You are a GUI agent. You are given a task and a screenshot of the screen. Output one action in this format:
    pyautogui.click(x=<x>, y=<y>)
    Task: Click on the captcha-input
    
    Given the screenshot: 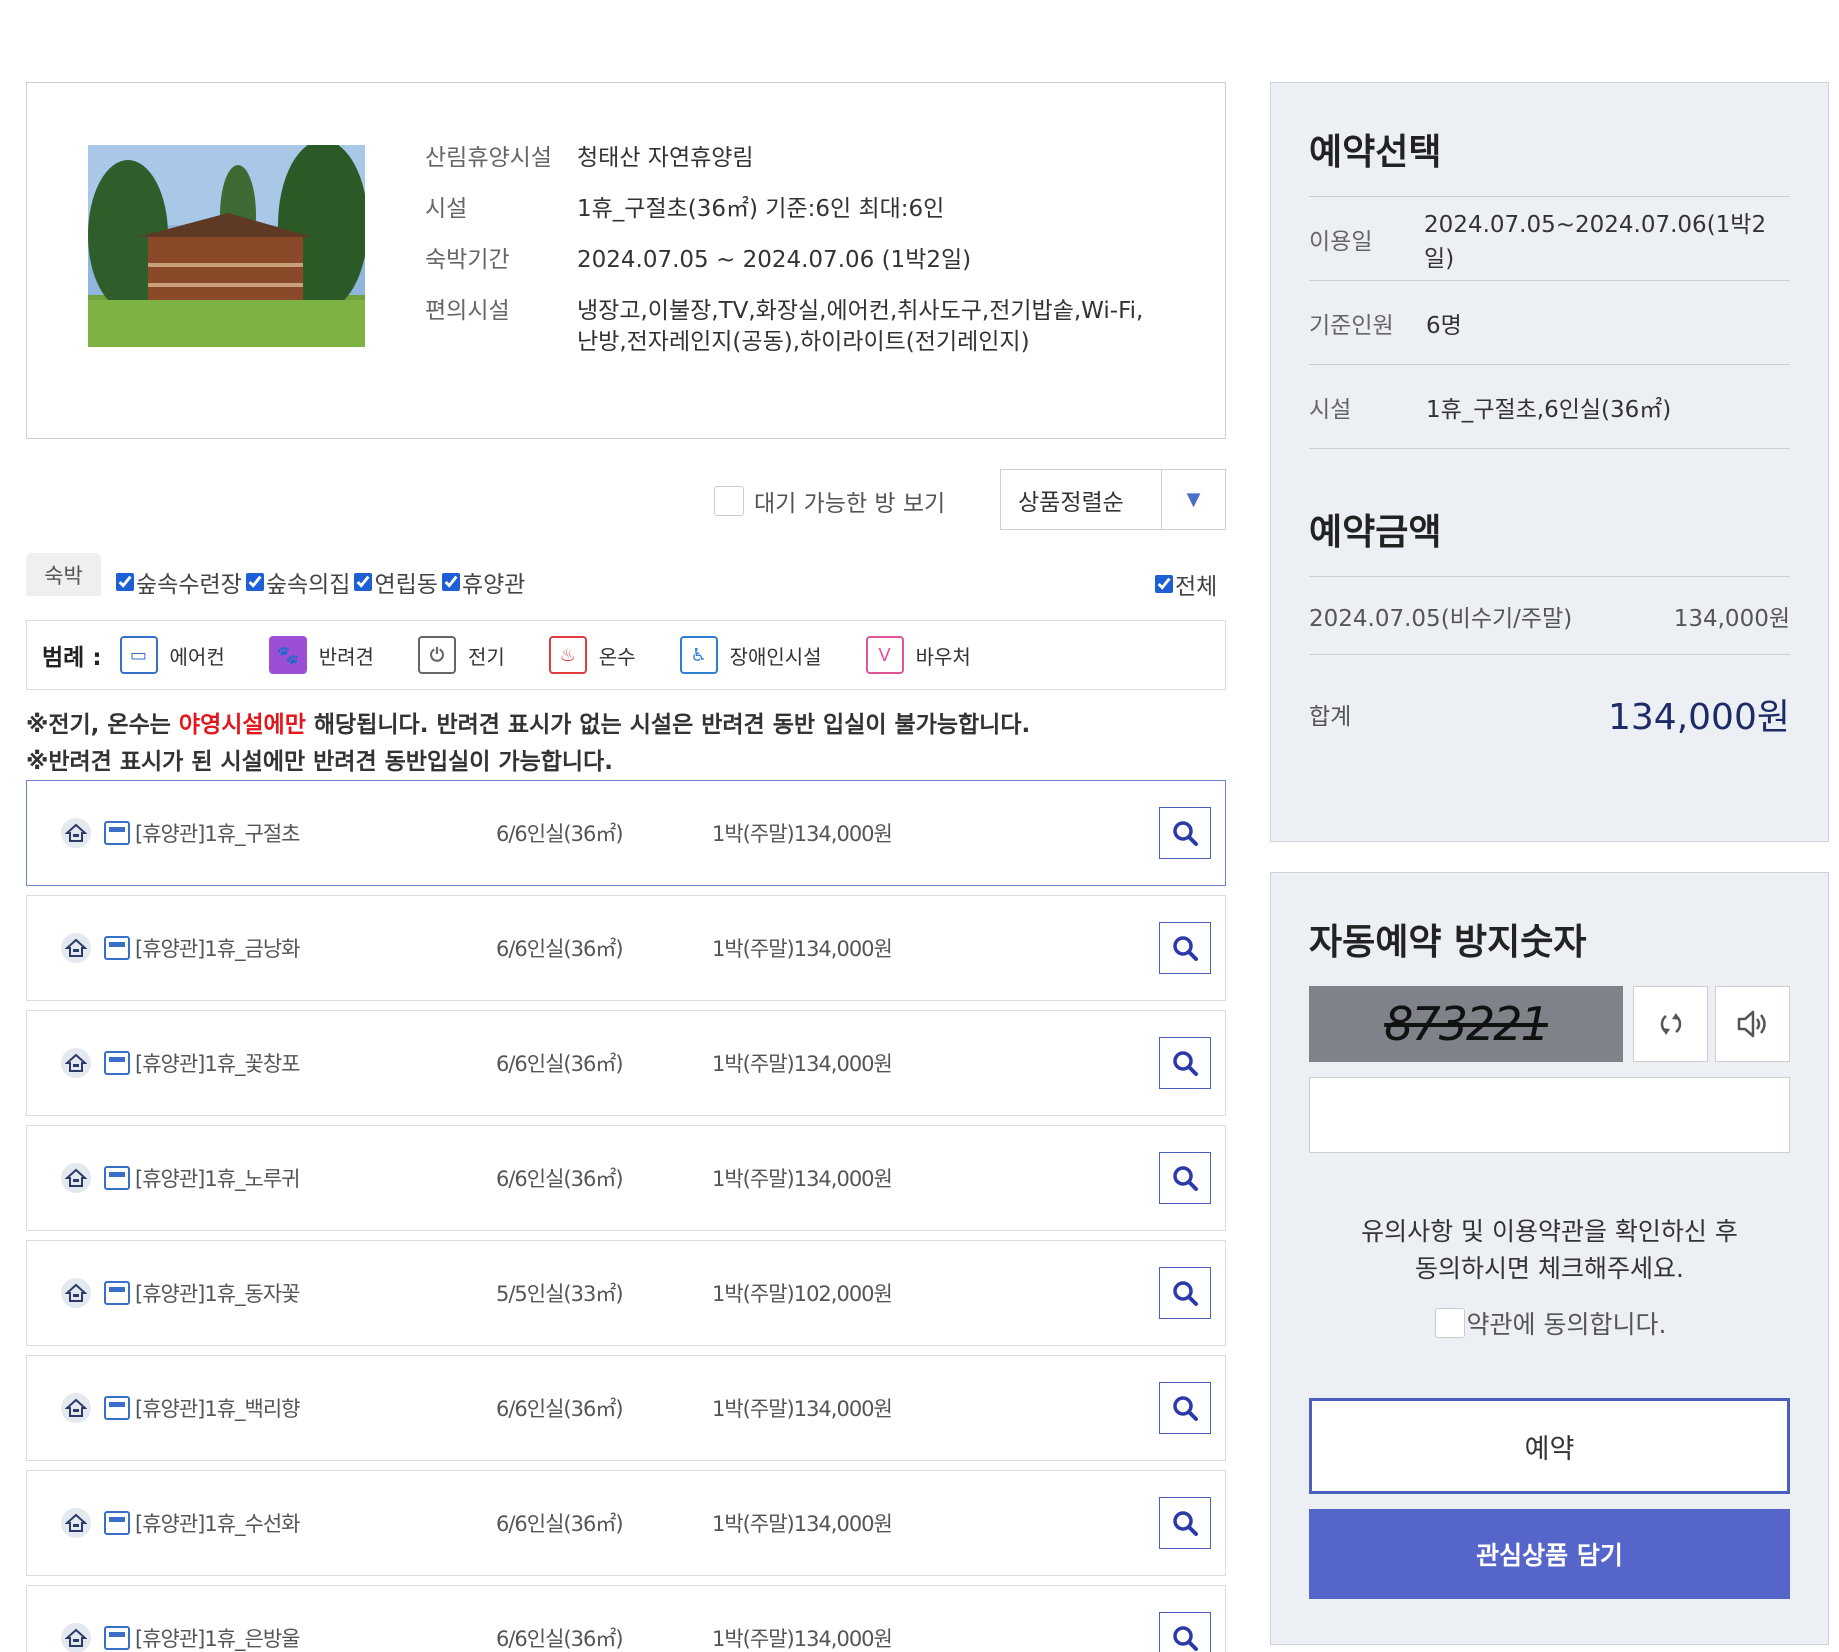 What is the action you would take?
    pyautogui.click(x=1549, y=1115)
    